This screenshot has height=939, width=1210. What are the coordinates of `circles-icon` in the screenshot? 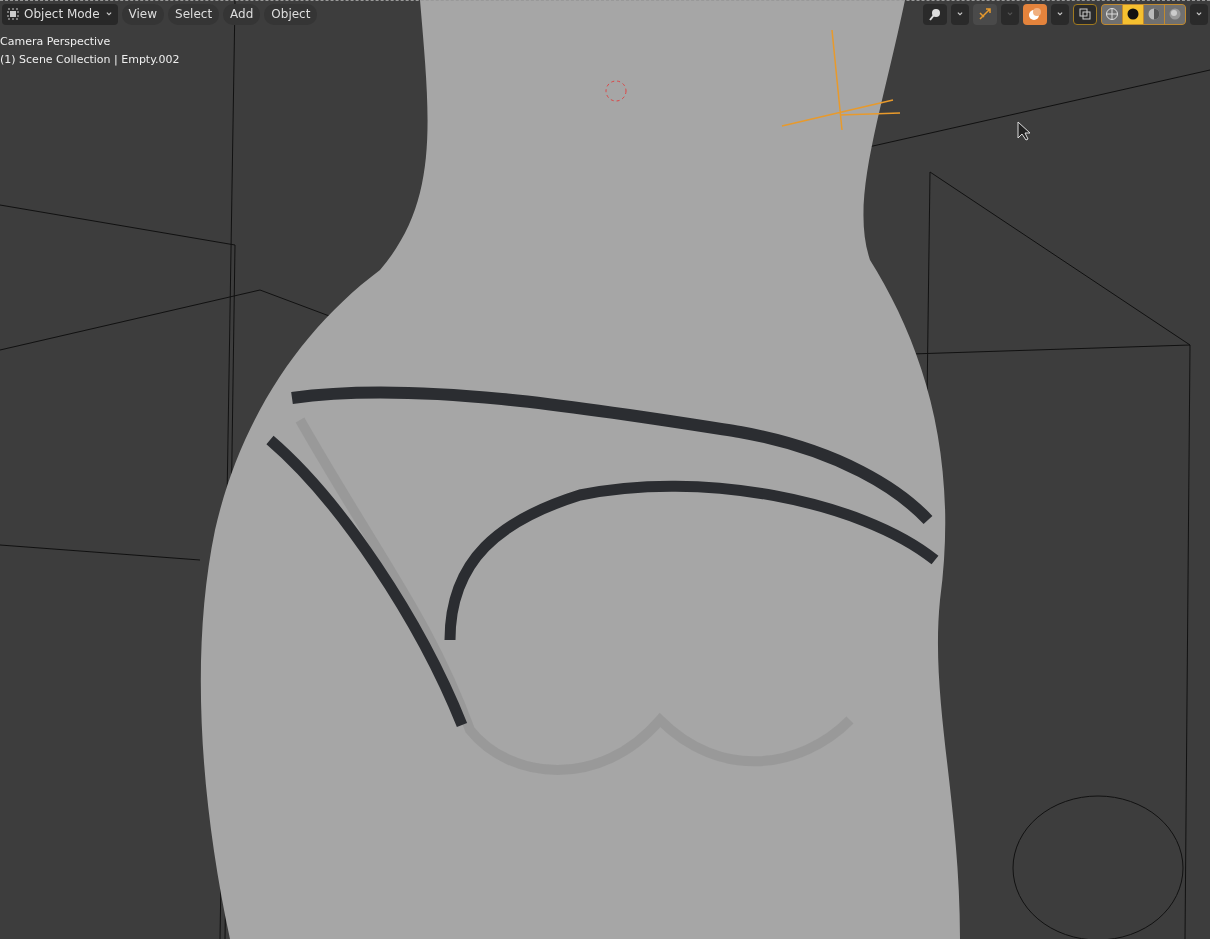 It's located at (1035, 14).